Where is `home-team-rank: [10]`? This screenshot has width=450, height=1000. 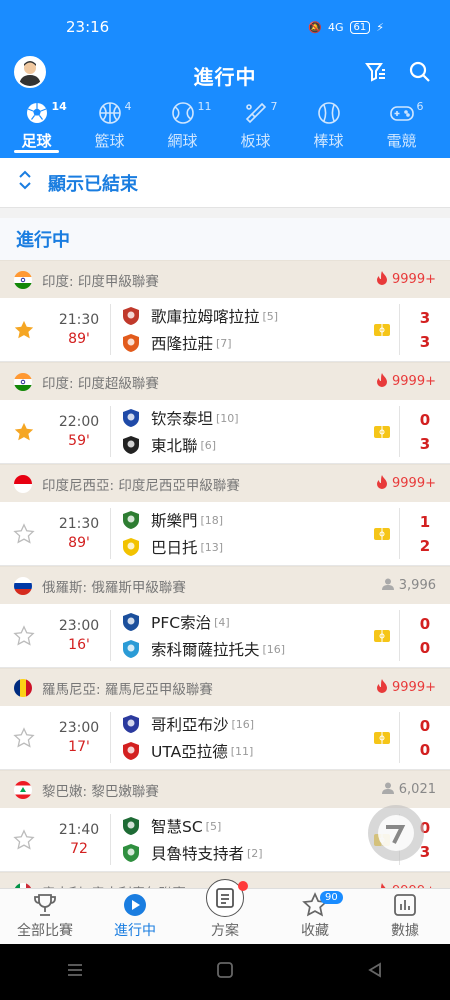
home-team-rank: [10] is located at coordinates (227, 418).